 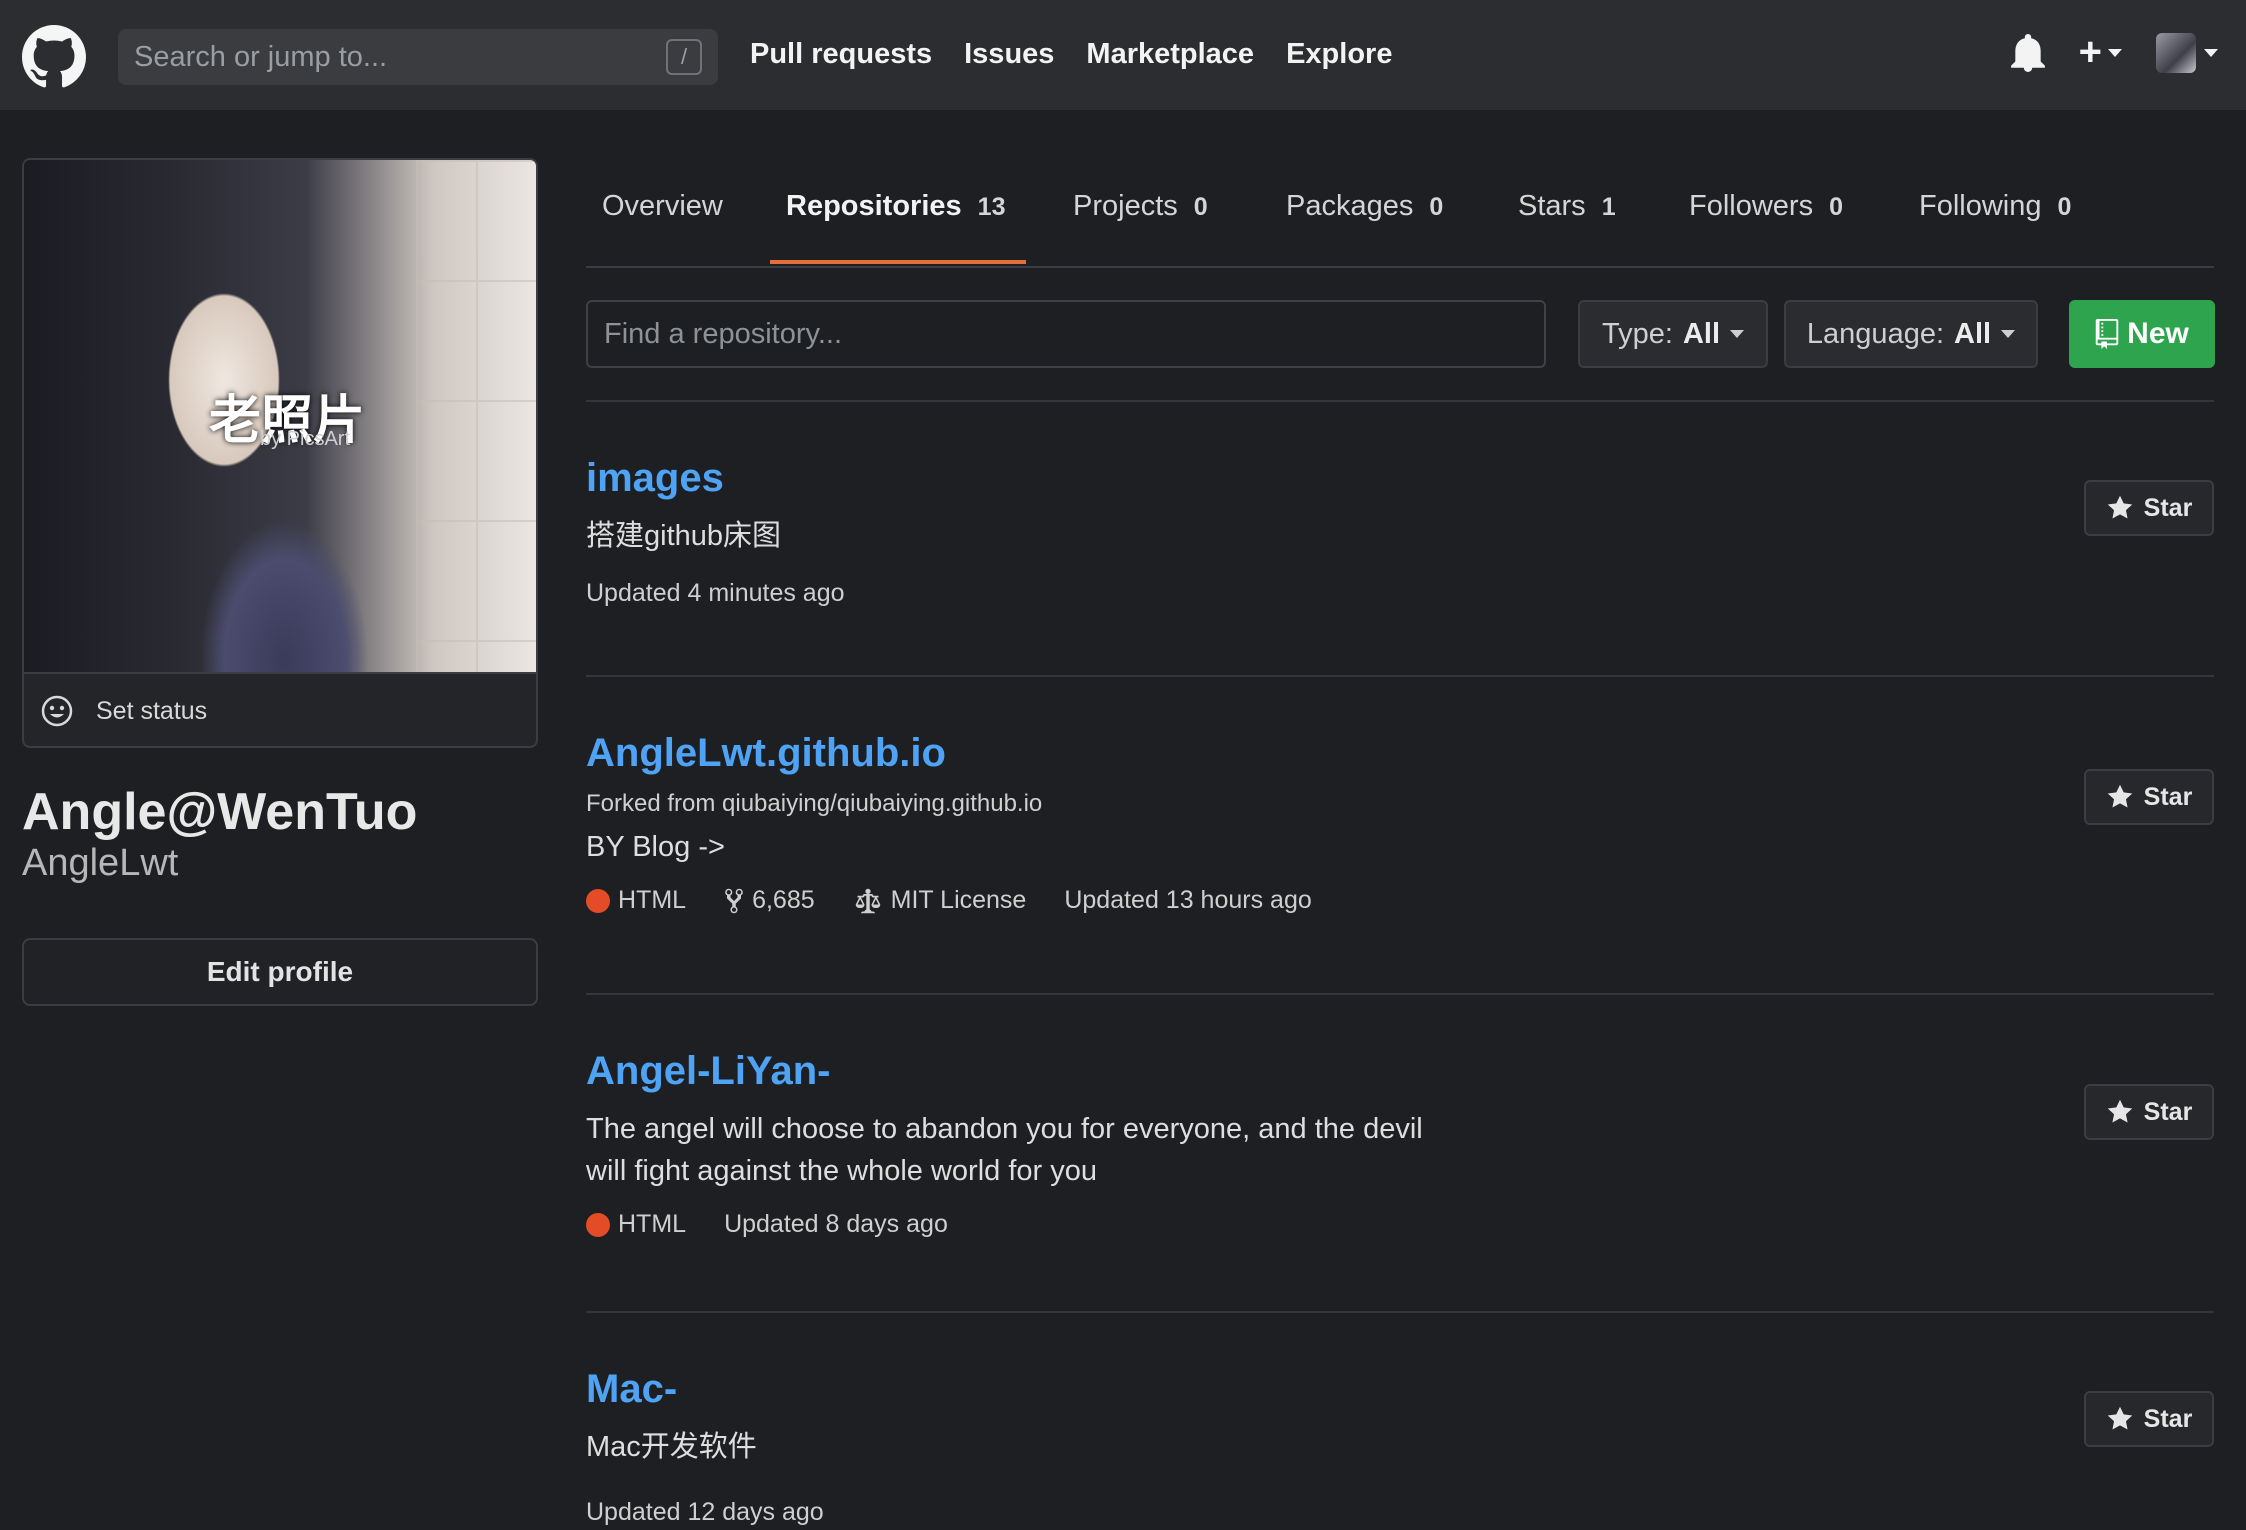 I want to click on search-input, so click(x=418, y=57).